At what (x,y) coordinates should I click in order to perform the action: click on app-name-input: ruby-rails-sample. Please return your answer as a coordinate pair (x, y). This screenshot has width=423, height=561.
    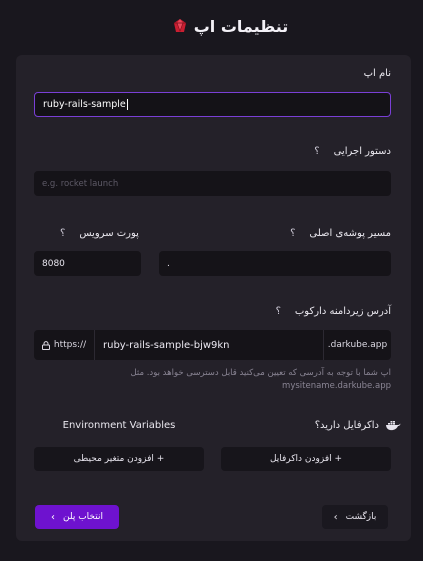
    Looking at the image, I should click on (212, 104).